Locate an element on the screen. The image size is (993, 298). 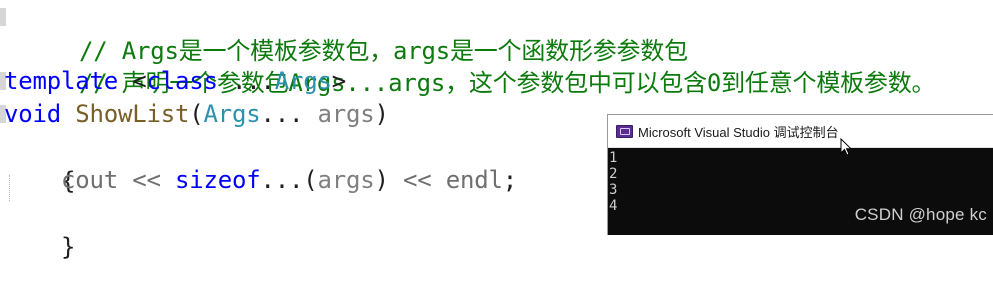
code-line-3: template <class ...Args> is located at coordinates (175, 81).